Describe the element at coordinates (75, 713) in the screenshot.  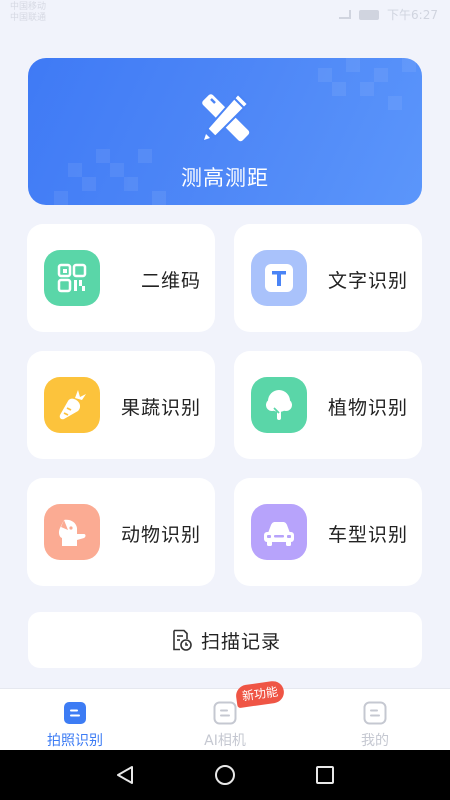
I see `photo-recognize-icon` at that location.